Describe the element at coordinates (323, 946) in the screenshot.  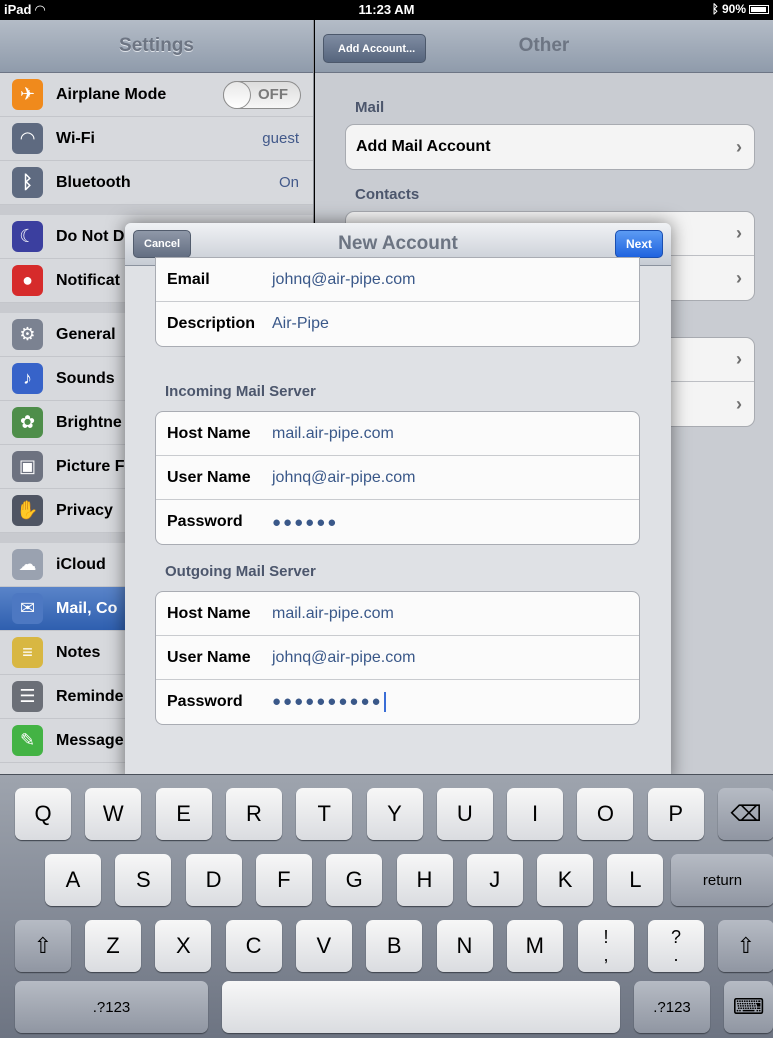
I see `key-v: V` at that location.